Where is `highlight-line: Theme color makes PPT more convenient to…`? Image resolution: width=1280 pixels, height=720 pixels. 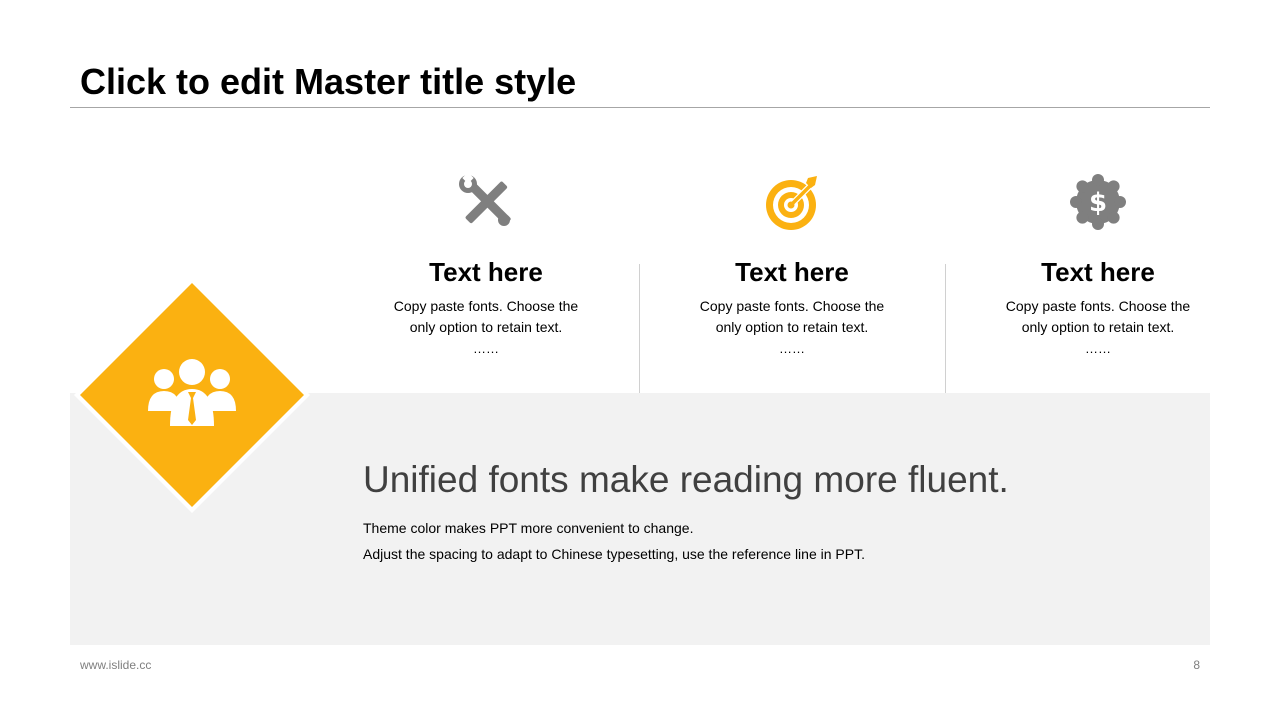 highlight-line: Theme color makes PPT more convenient to… is located at coordinates (528, 528).